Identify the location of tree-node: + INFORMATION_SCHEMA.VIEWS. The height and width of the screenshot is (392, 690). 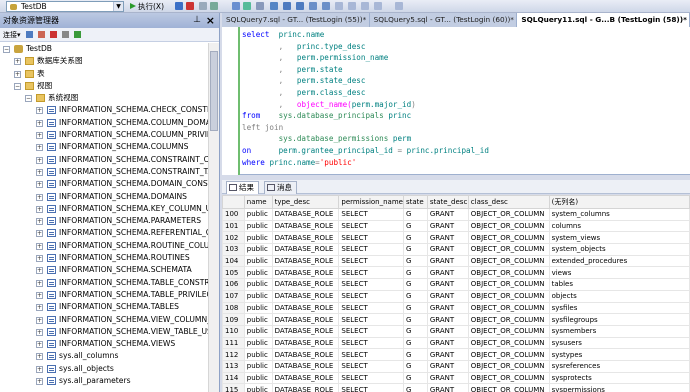
(104, 344).